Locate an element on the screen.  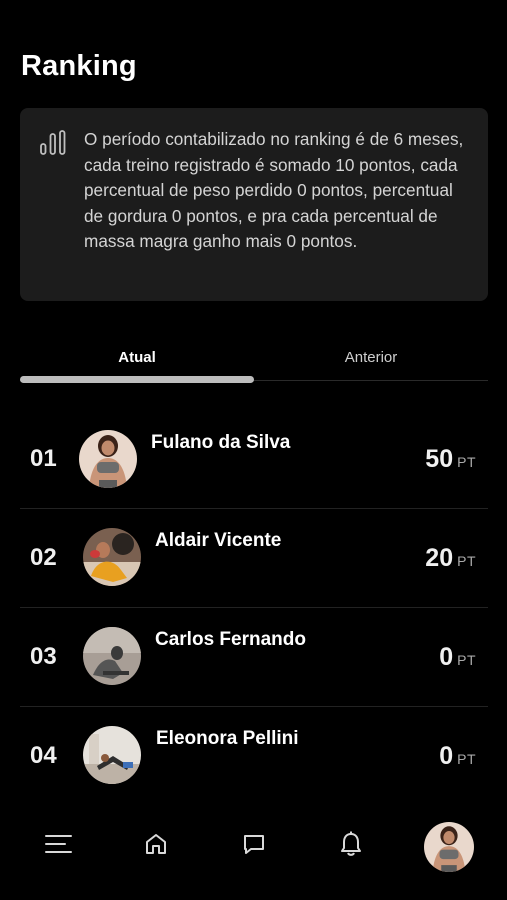
score-value: 20 is located at coordinates (439, 558).